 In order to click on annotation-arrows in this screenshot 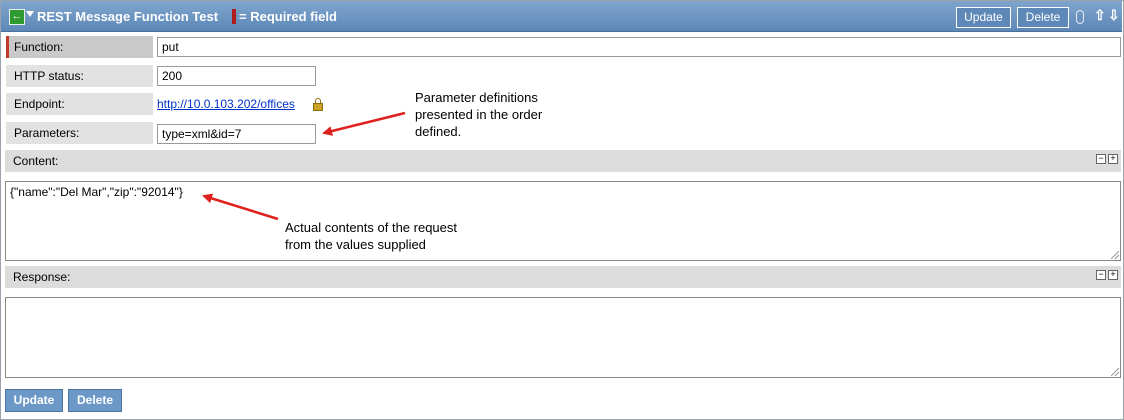, I will do `click(304, 166)`.